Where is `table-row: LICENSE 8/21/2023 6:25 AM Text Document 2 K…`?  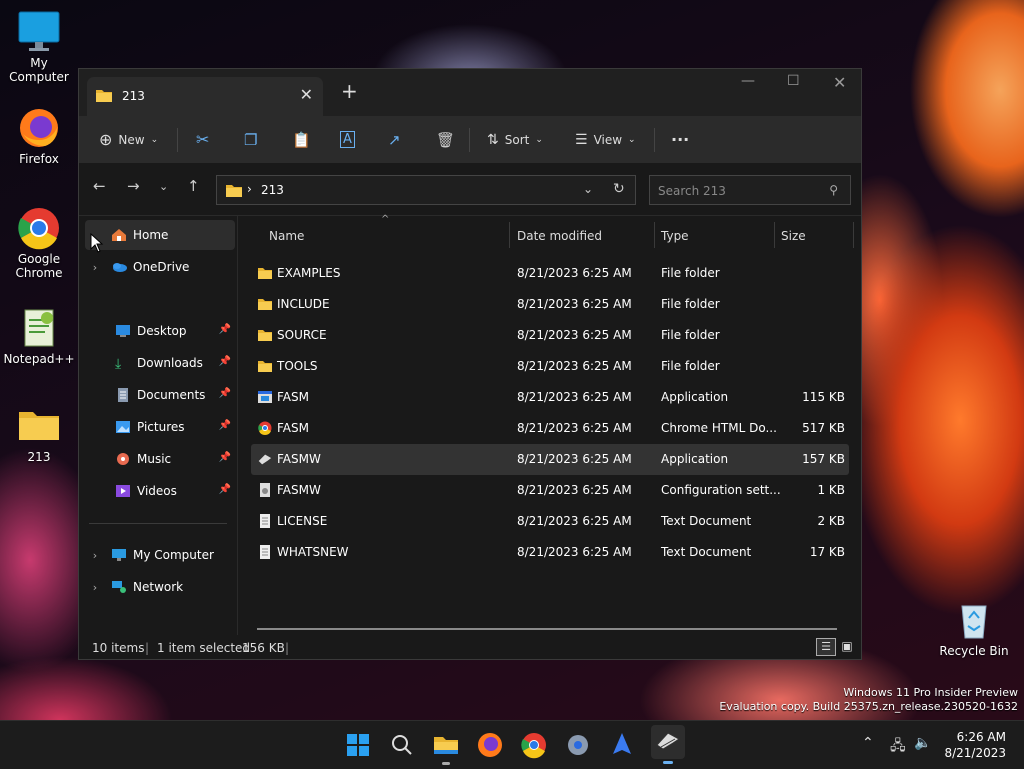
table-row: LICENSE 8/21/2023 6:25 AM Text Document 2 K… is located at coordinates (550, 521).